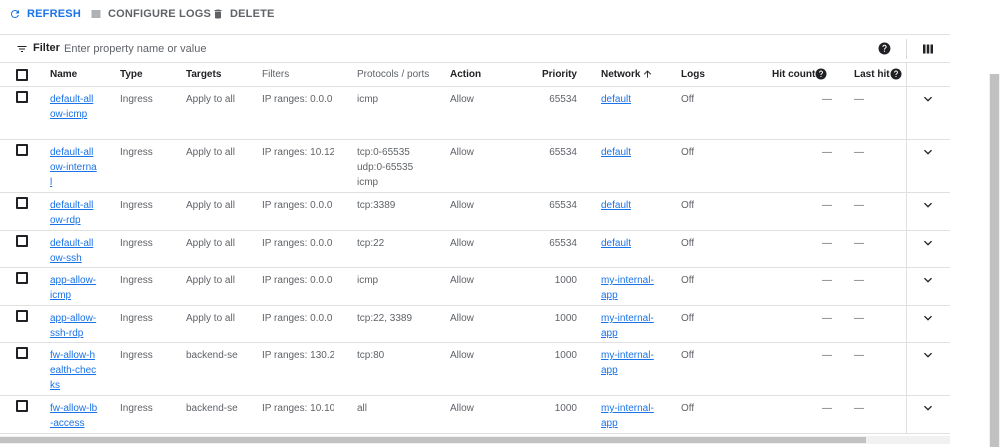 This screenshot has width=1000, height=447. I want to click on rule-name-link: default-allow-ssh, so click(71, 251).